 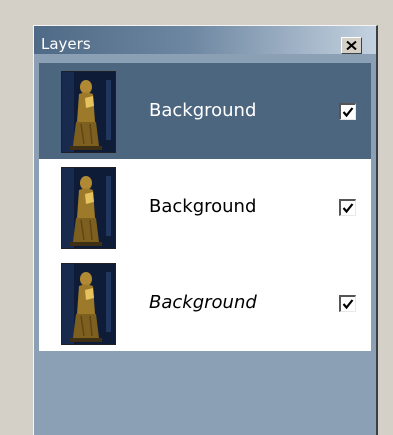 I want to click on panel-title: Layers, so click(x=66, y=44).